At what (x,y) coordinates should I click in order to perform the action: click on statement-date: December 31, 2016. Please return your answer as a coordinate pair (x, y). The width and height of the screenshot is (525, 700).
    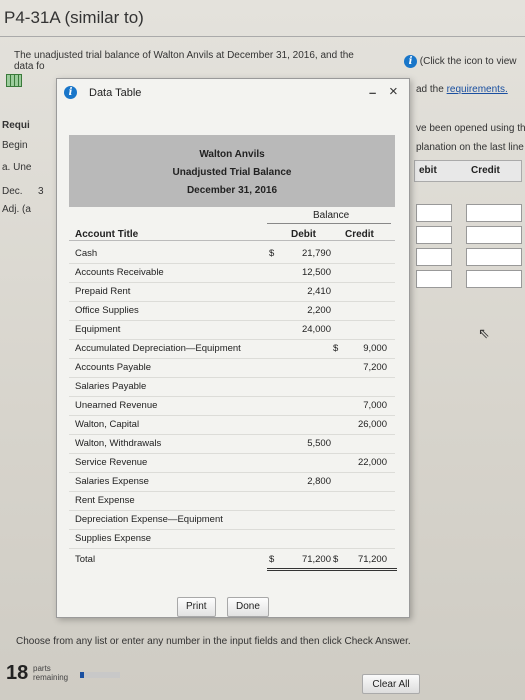
    Looking at the image, I should click on (232, 190).